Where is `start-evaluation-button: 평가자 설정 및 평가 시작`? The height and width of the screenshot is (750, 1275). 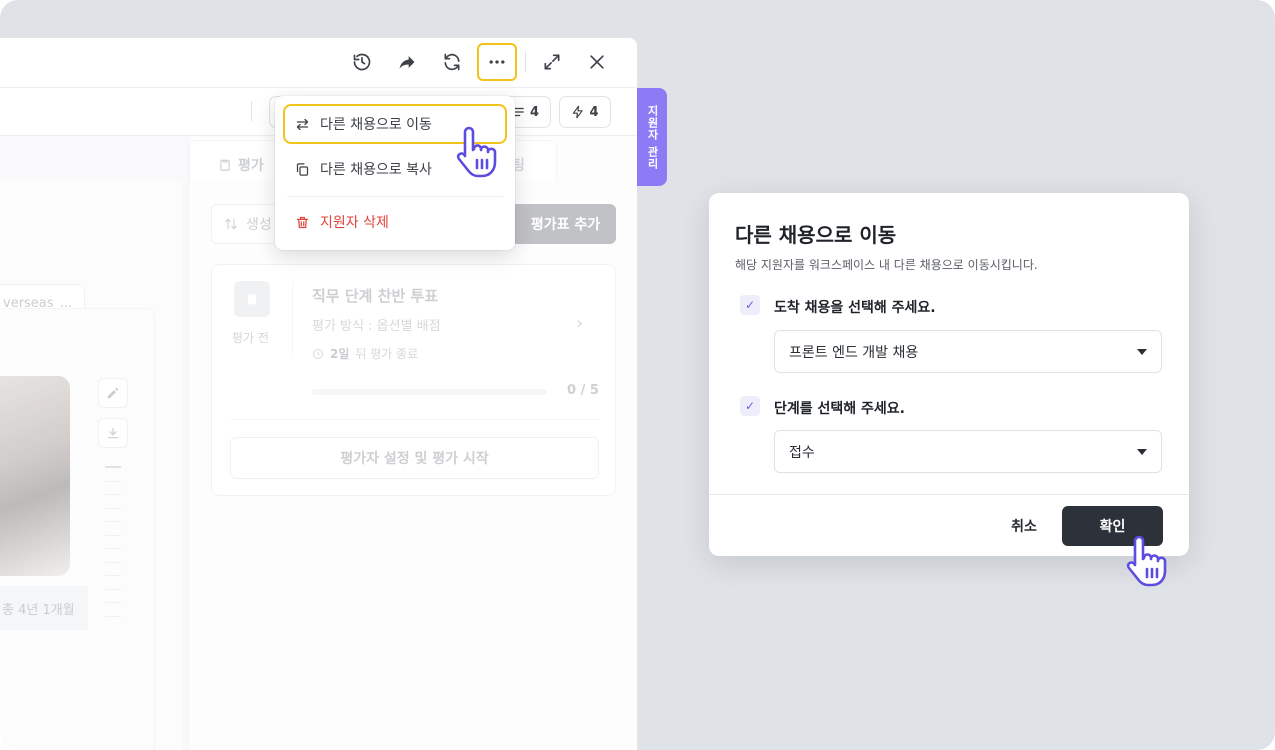 start-evaluation-button: 평가자 설정 및 평가 시작 is located at coordinates (414, 458).